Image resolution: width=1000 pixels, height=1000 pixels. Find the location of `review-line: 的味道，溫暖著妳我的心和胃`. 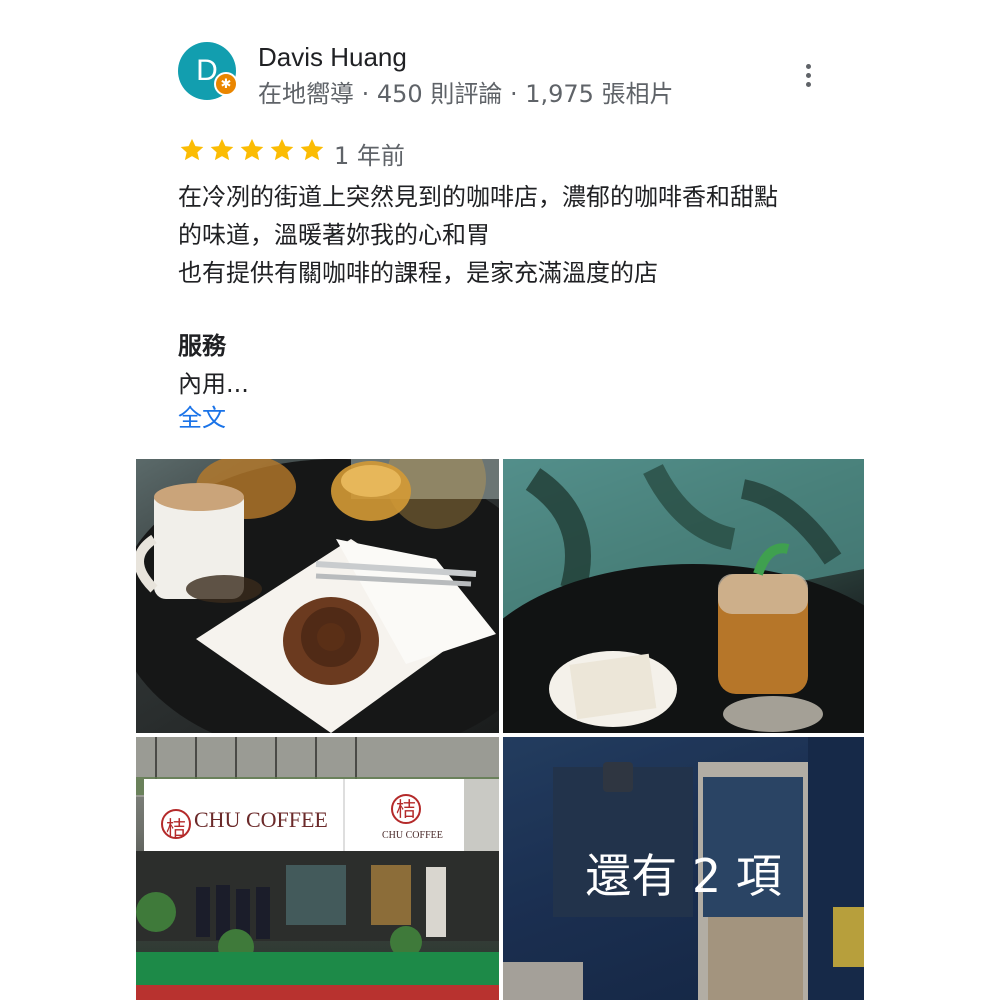

review-line: 的味道，溫暖著妳我的心和胃 is located at coordinates (334, 235).